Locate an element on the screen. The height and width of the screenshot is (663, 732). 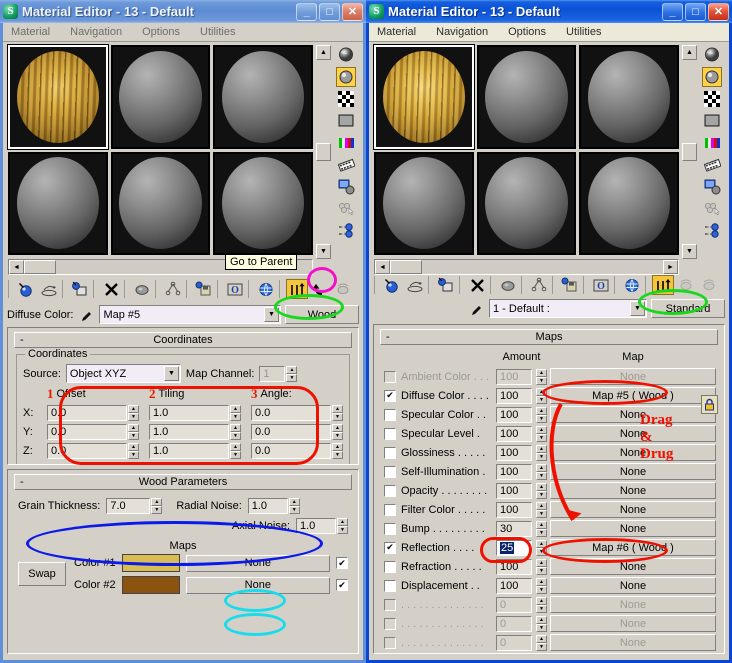
backlight-icon is located at coordinates (346, 77).